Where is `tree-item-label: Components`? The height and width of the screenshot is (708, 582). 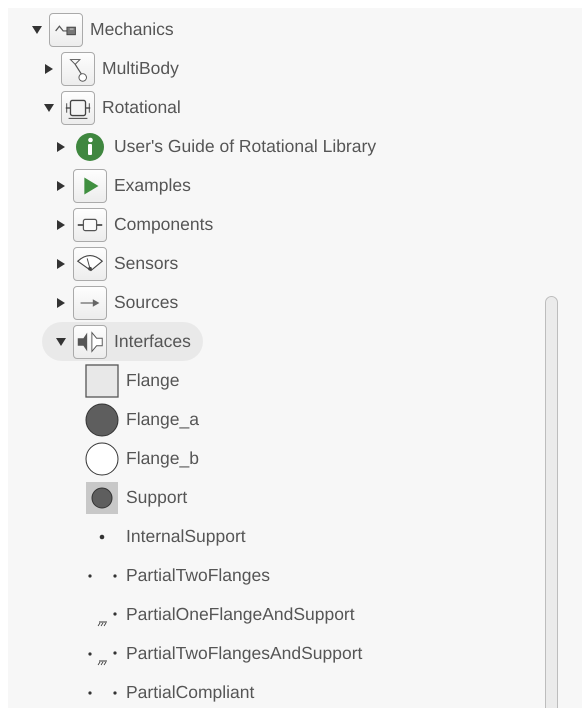
tree-item-label: Components is located at coordinates (164, 224).